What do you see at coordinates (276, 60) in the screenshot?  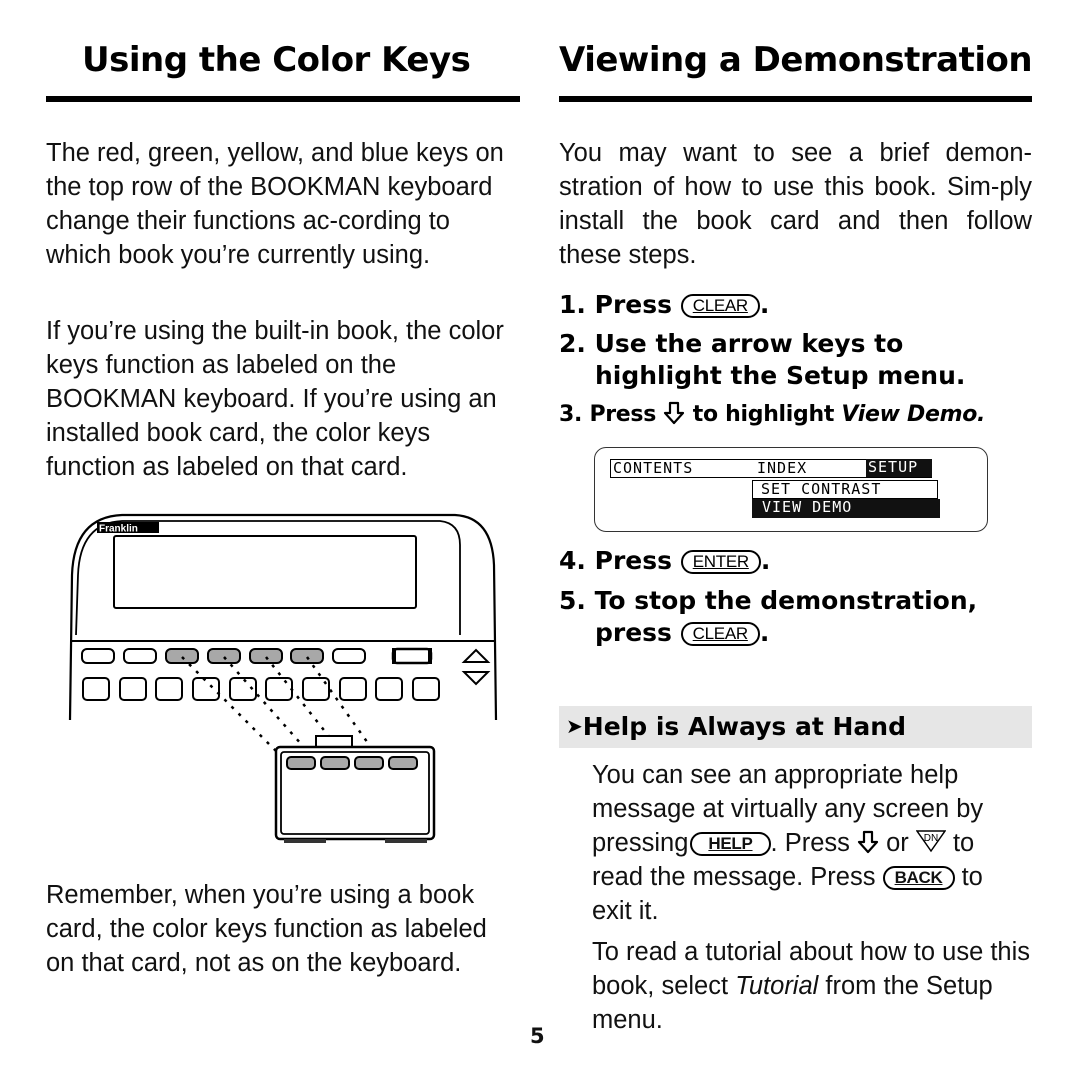 I see `section-title-color-keys: Using the Color Keys` at bounding box center [276, 60].